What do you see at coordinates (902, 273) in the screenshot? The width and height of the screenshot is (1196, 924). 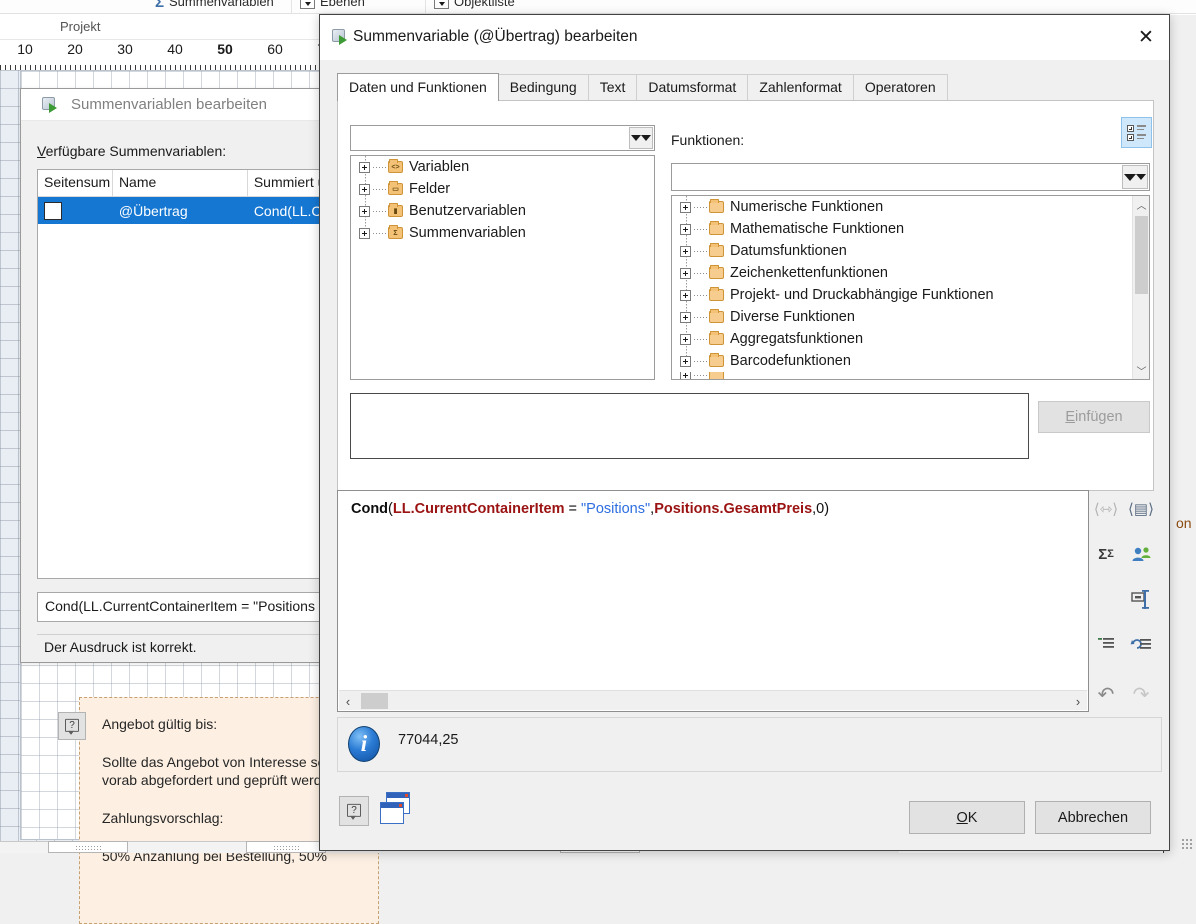 I see `tree-item: Zeichenkettenfunktionen` at bounding box center [902, 273].